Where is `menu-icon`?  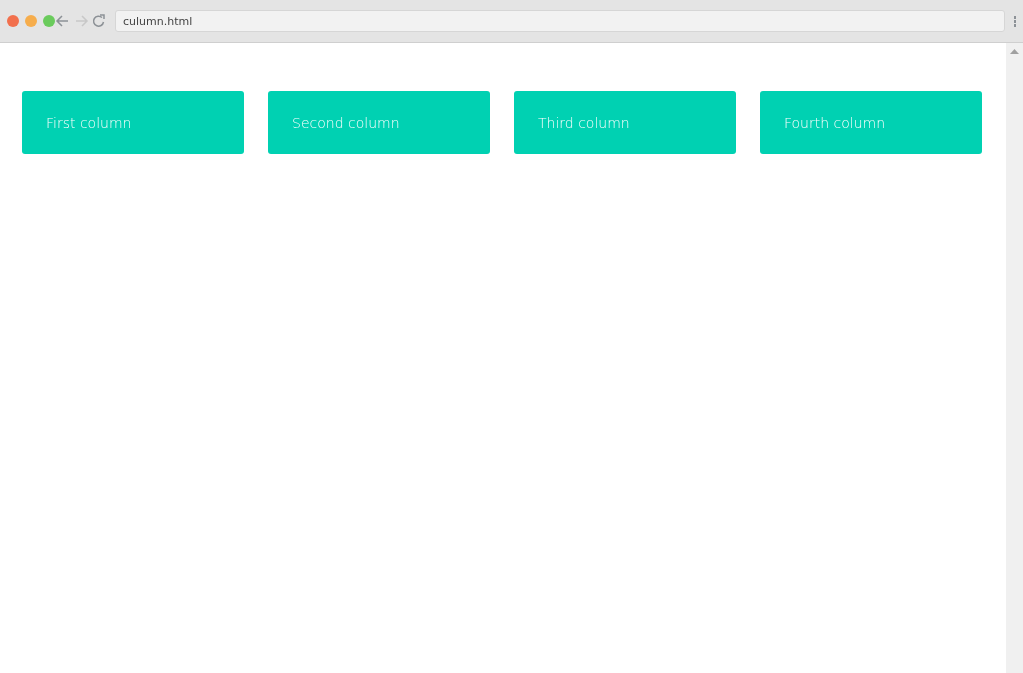
menu-icon is located at coordinates (1015, 21).